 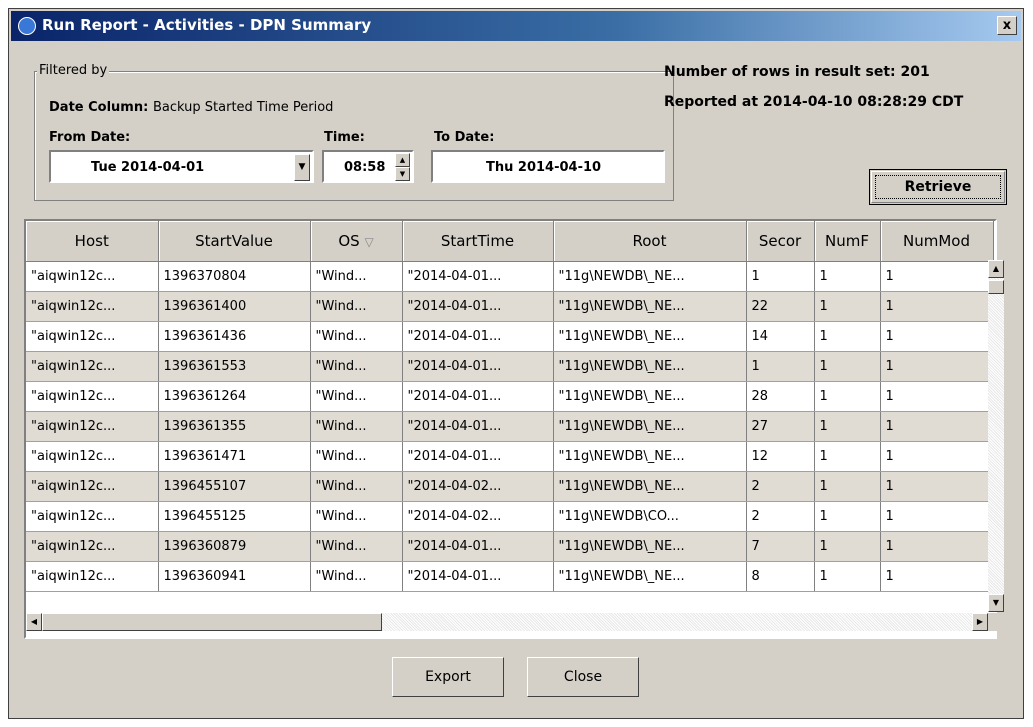 What do you see at coordinates (234, 306) in the screenshot?
I see `cell-startvalue: 1396361400` at bounding box center [234, 306].